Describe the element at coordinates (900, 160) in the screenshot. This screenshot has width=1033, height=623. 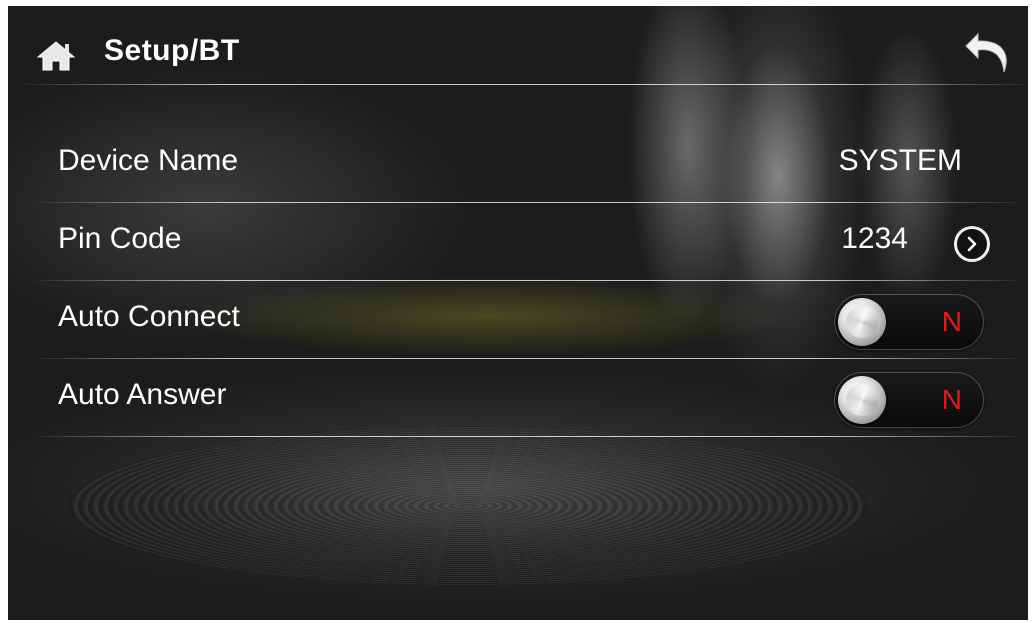
I see `device-name-value: SYSTEM` at that location.